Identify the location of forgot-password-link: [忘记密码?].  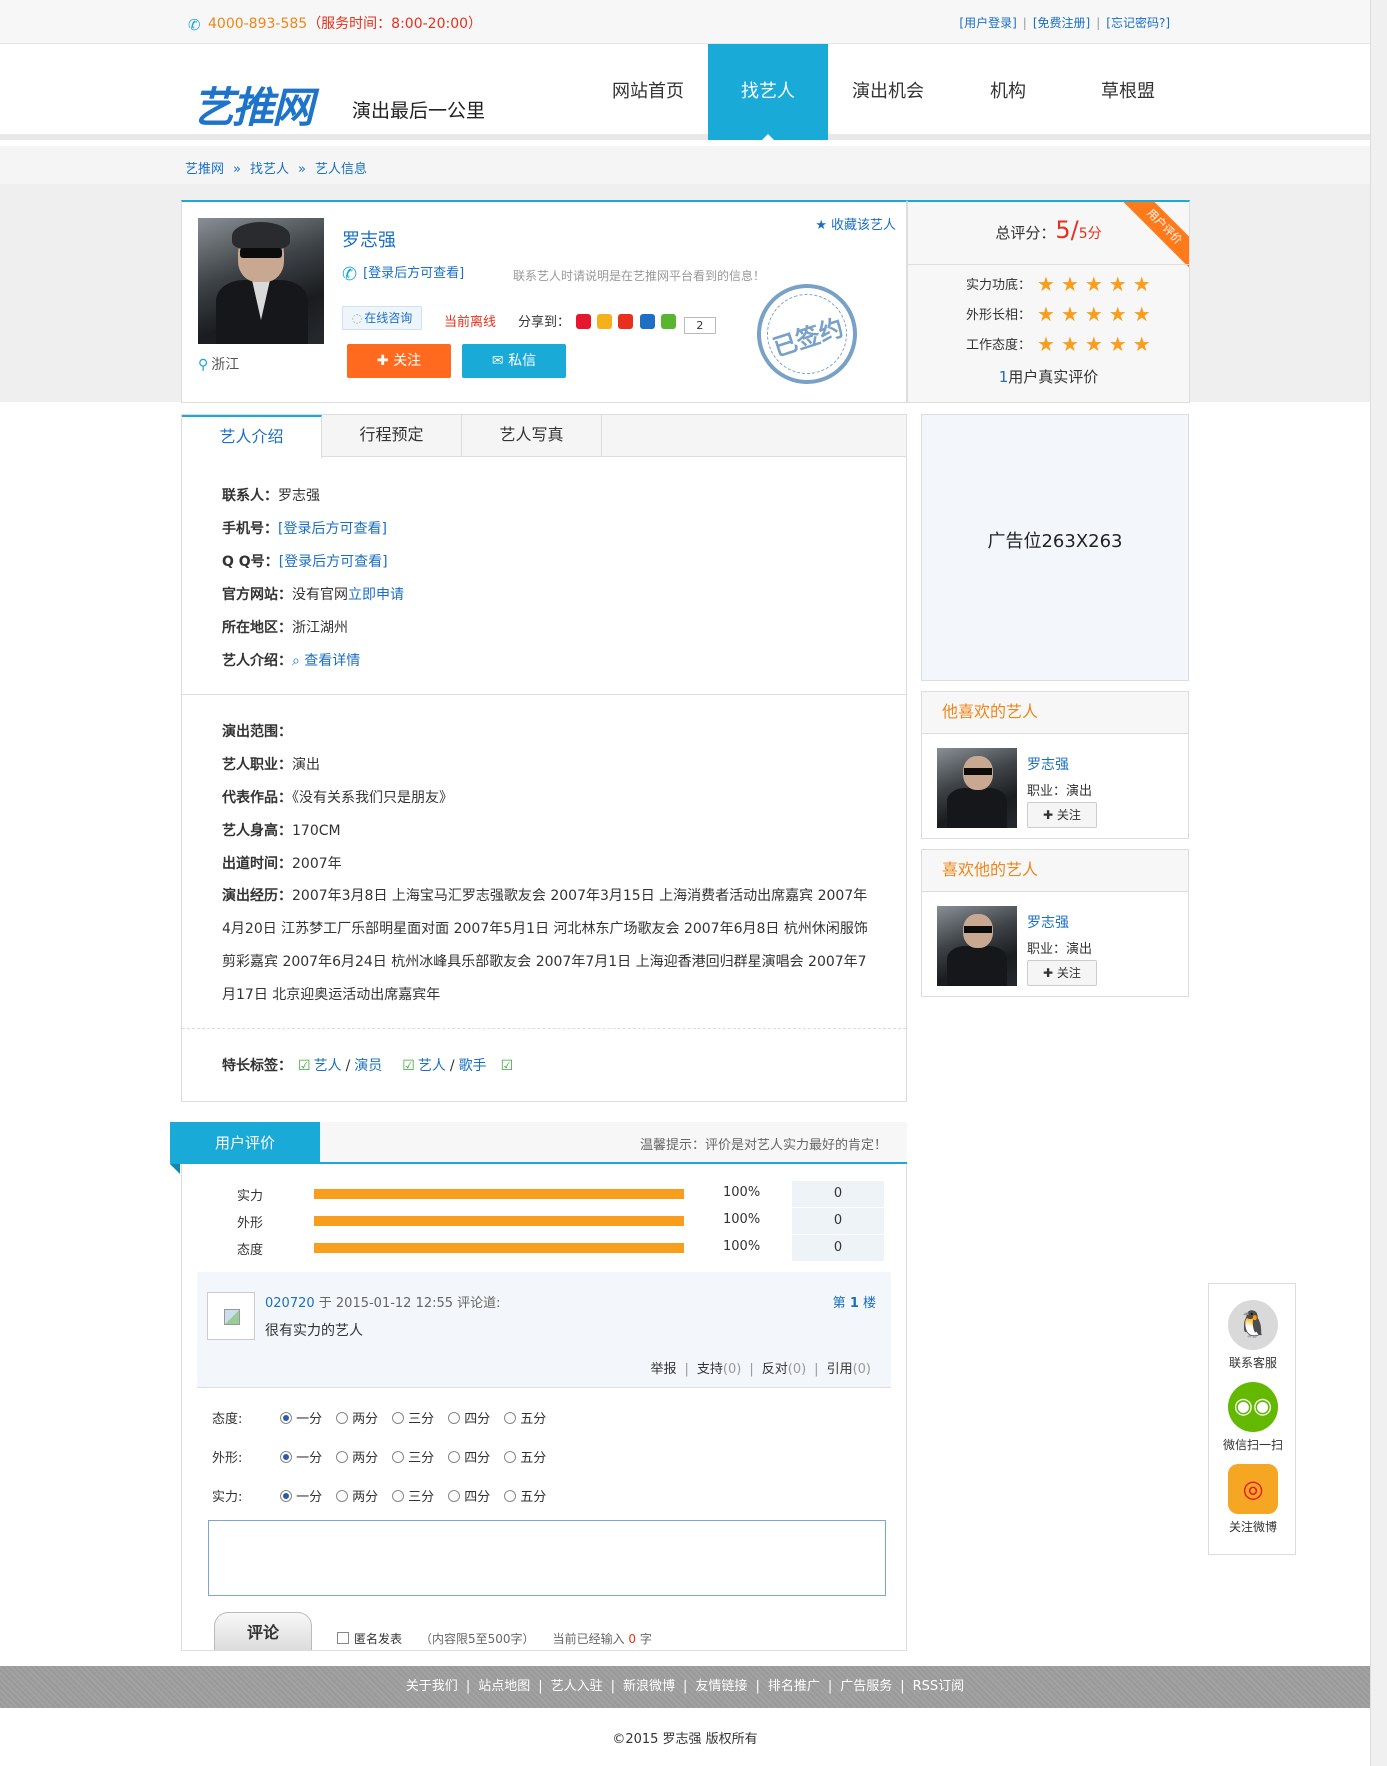
(1138, 23).